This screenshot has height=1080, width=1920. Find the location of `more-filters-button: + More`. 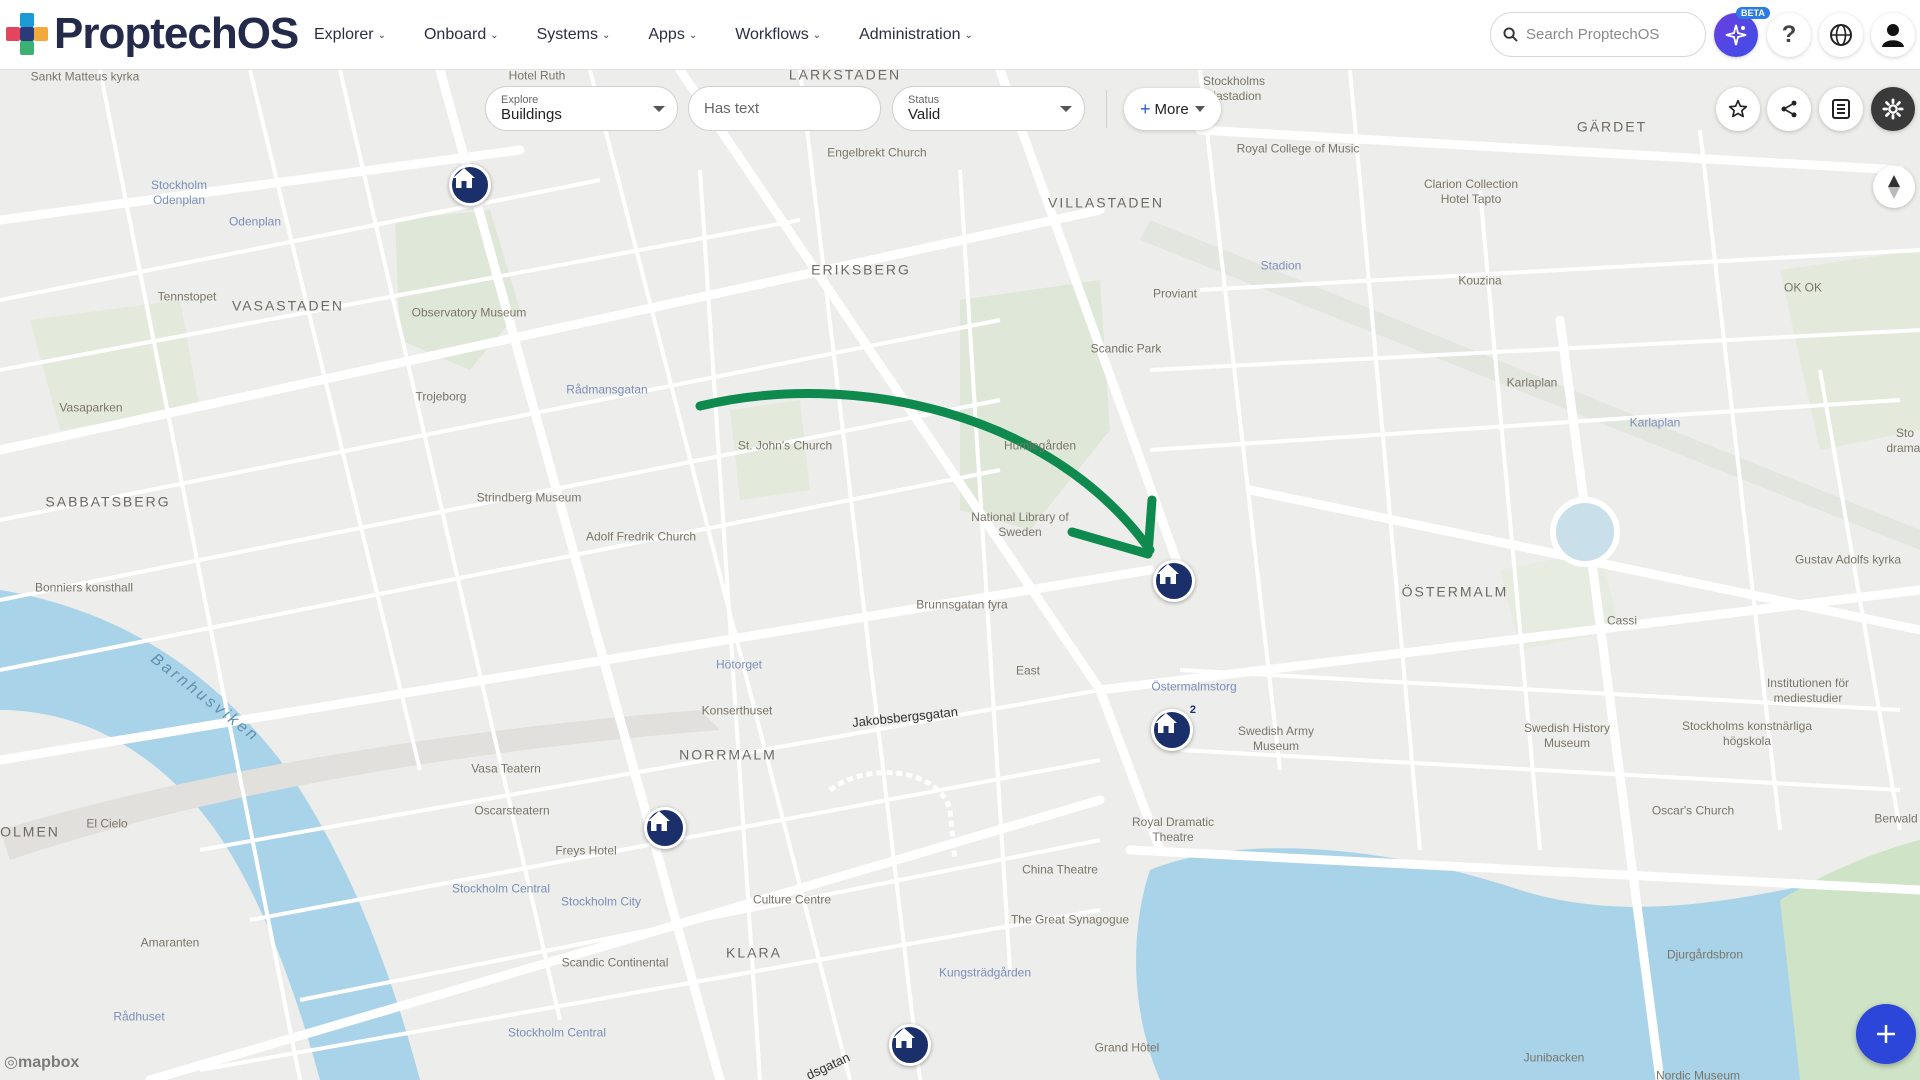

more-filters-button: + More is located at coordinates (1172, 109).